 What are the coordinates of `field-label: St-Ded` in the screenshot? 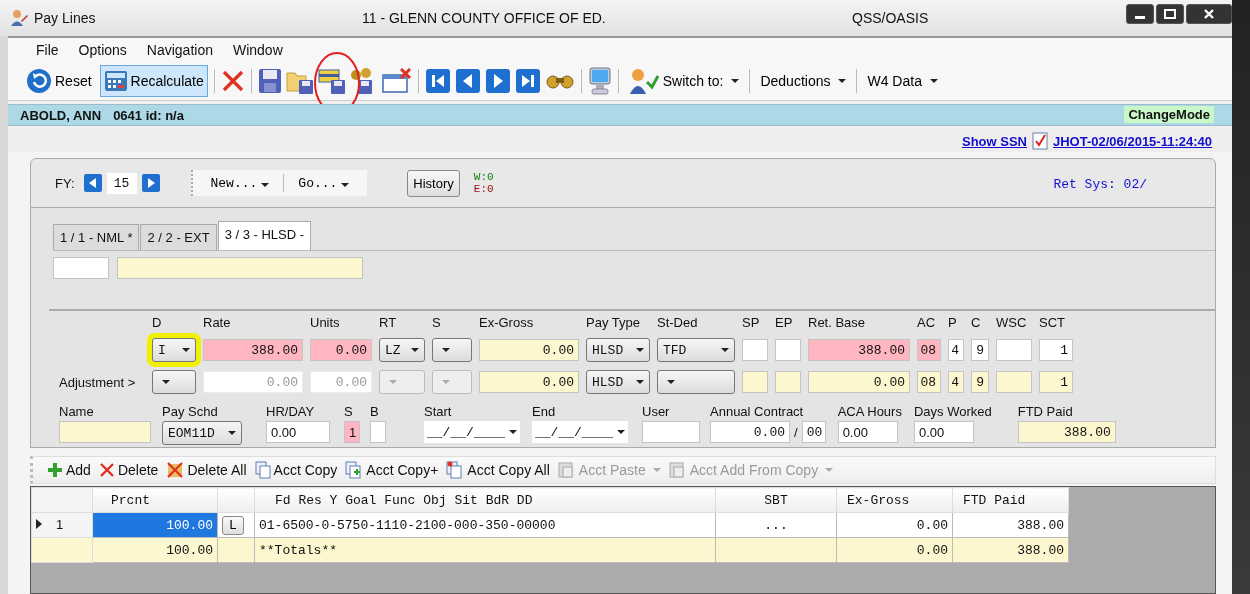 It's located at (678, 322).